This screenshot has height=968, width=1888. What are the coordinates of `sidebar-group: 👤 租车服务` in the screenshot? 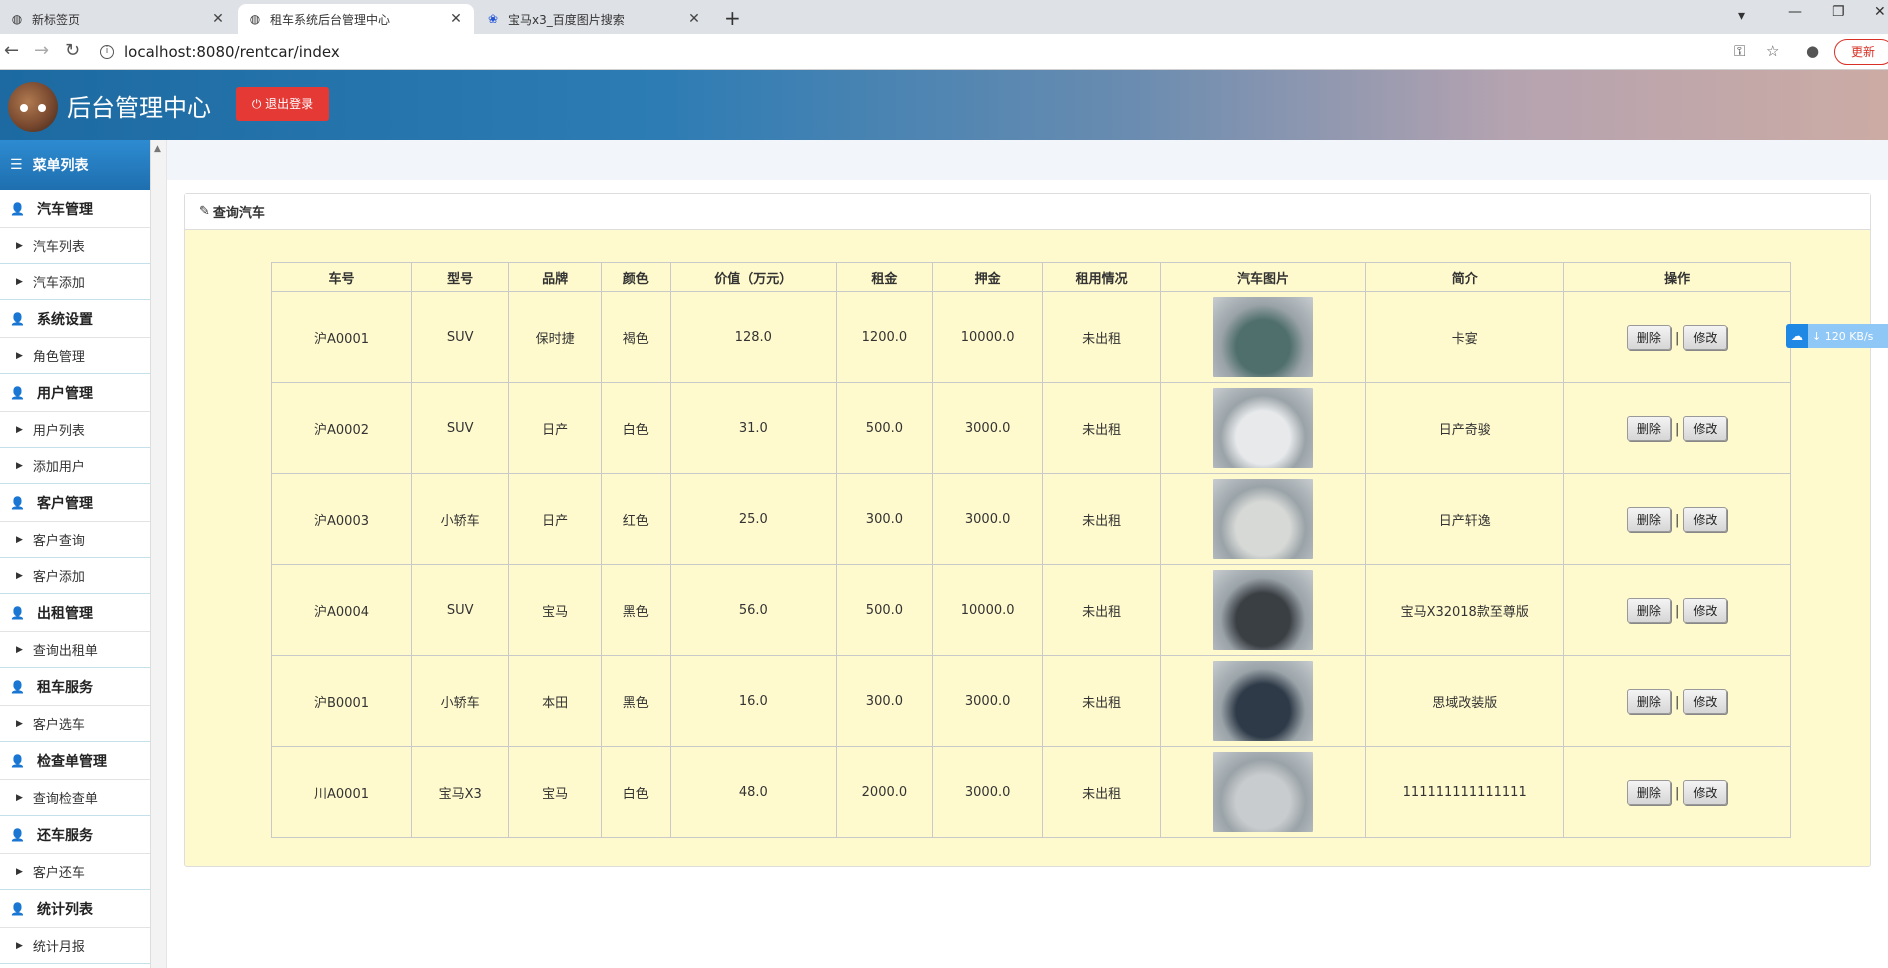 It's located at (75, 687).